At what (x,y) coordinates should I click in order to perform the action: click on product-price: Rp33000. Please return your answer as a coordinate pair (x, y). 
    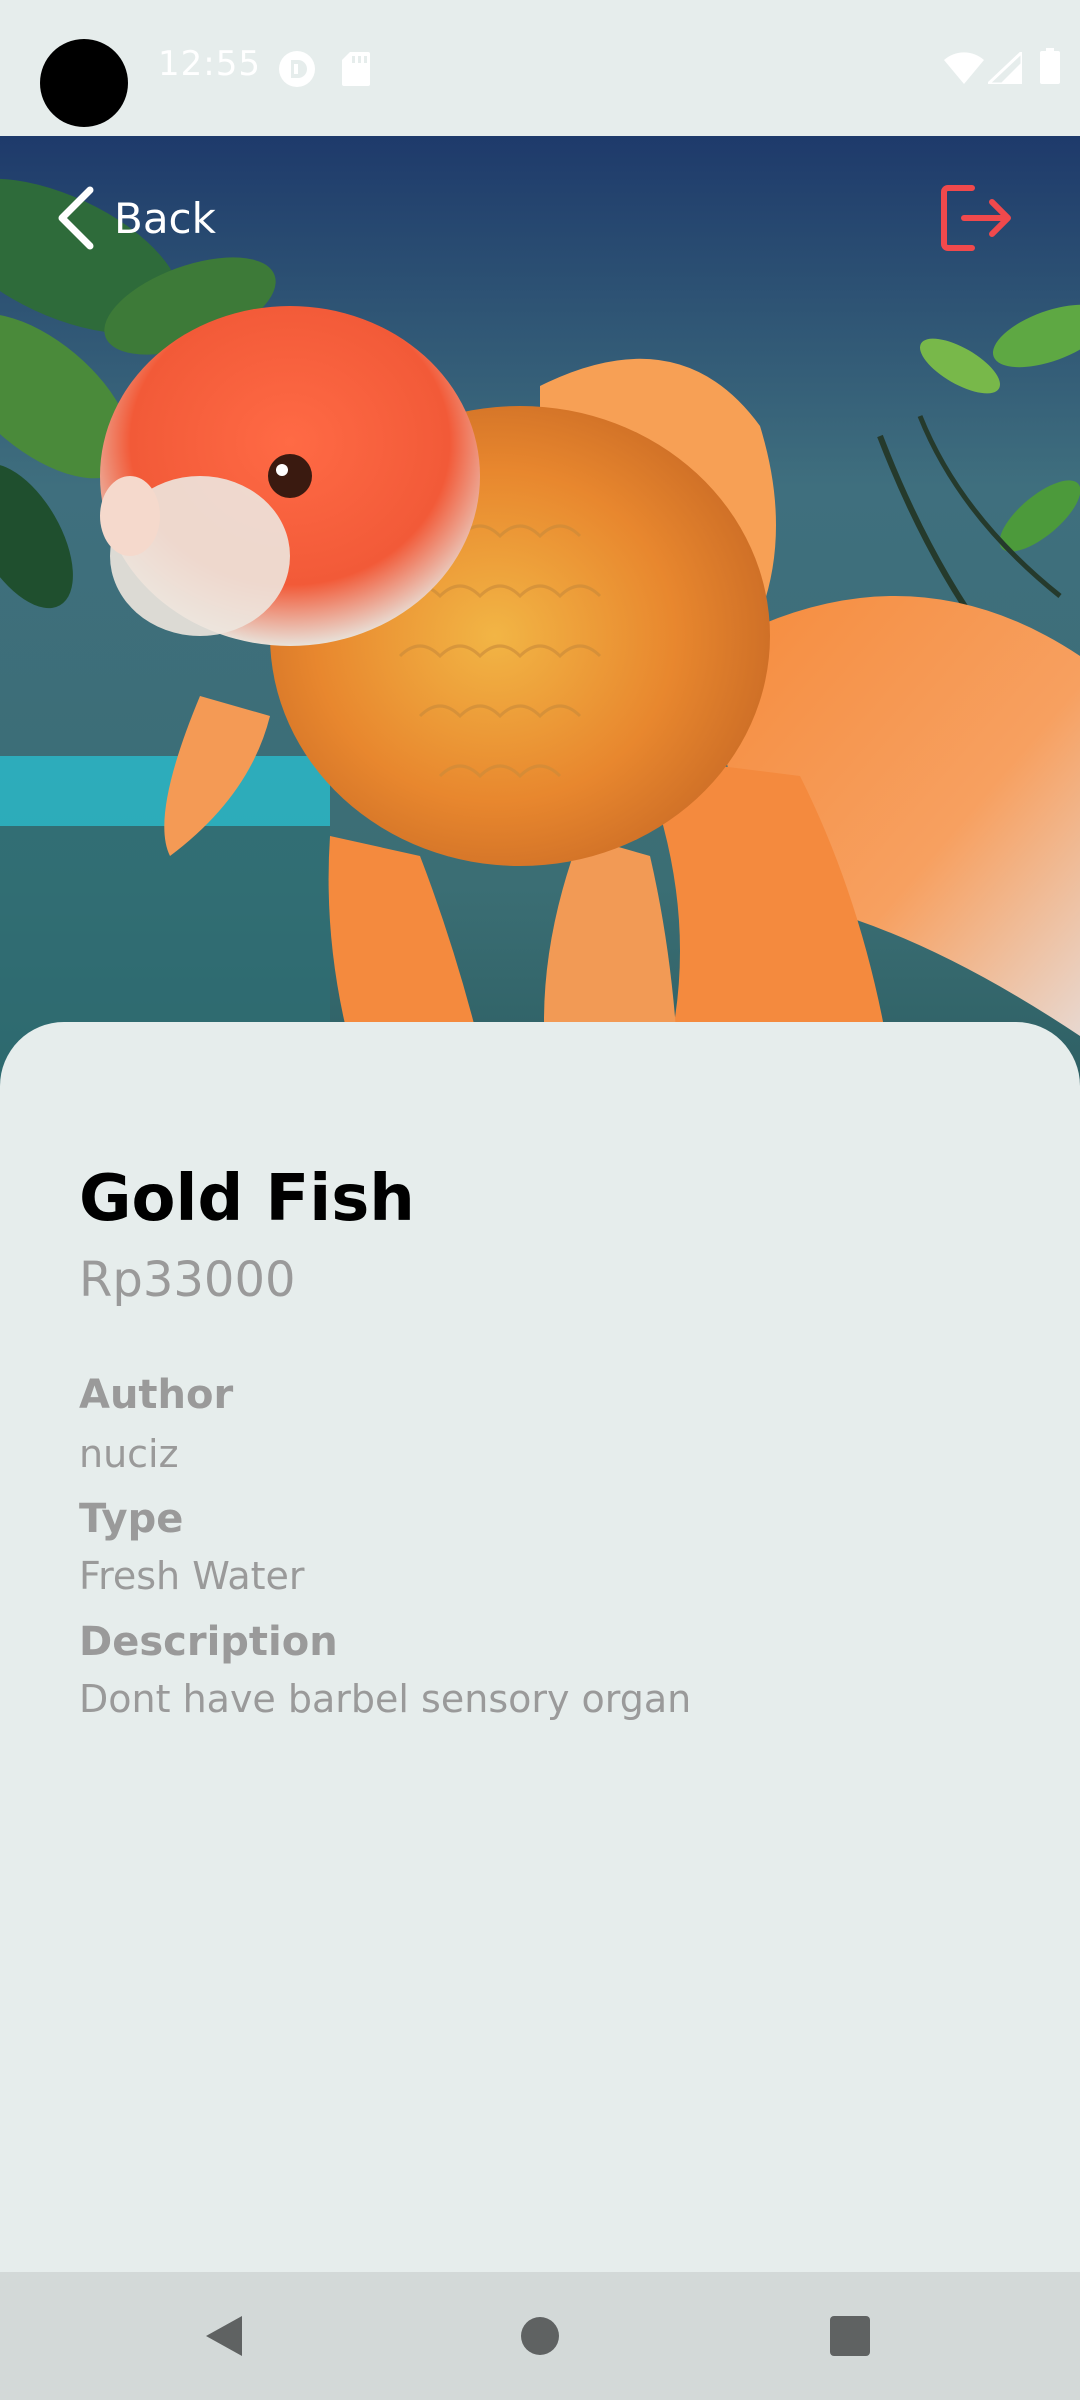
    Looking at the image, I should click on (187, 1280).